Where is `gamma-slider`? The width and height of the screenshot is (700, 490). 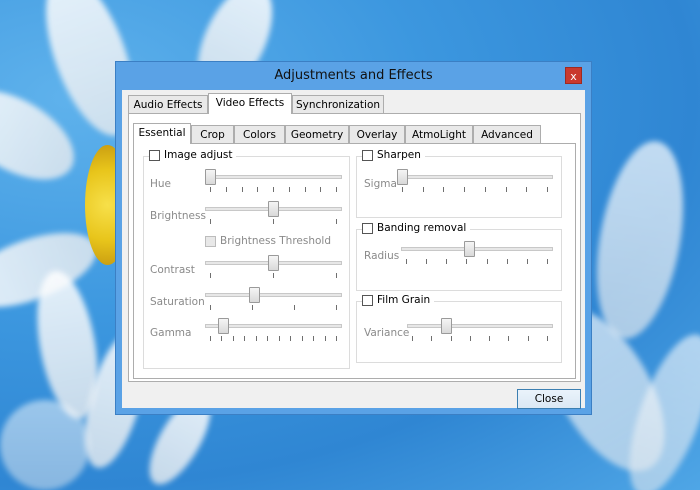
gamma-slider is located at coordinates (273, 329).